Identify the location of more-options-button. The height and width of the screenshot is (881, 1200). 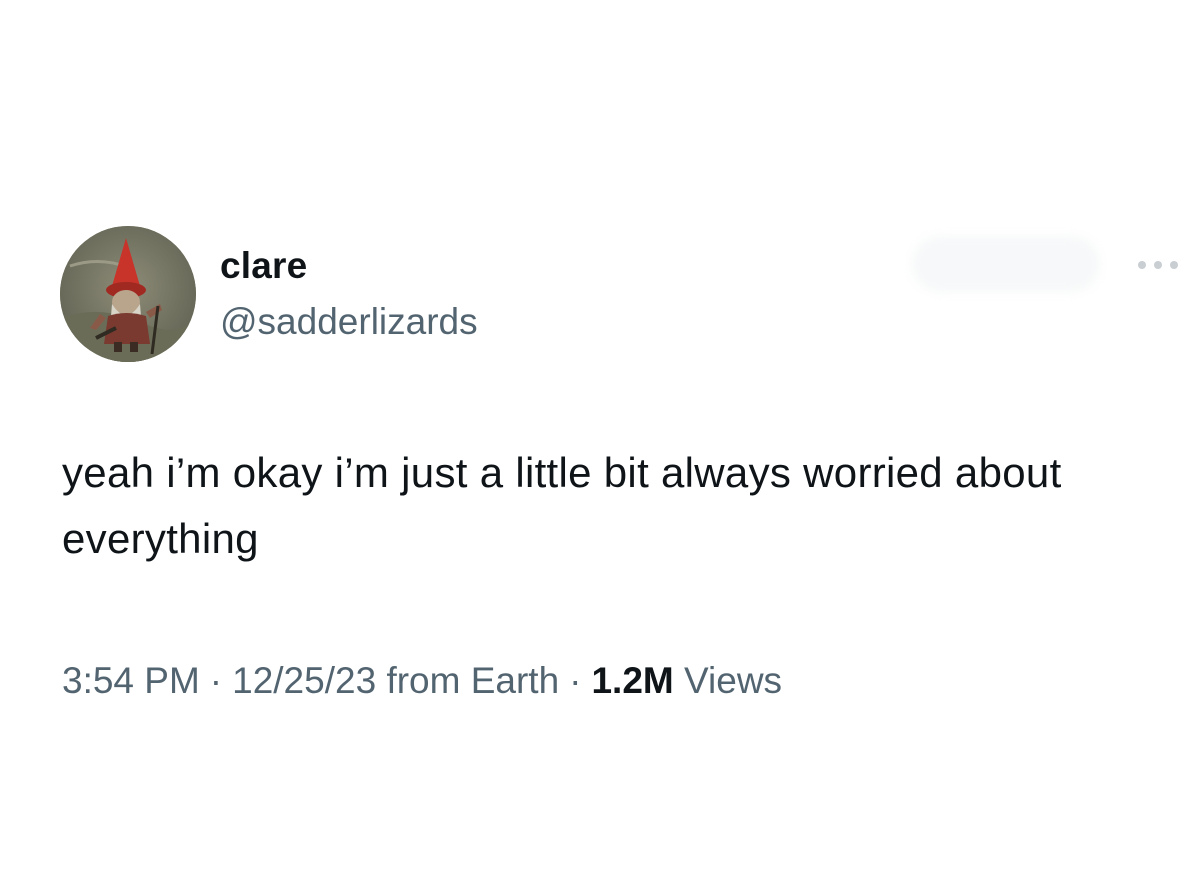
(1158, 265).